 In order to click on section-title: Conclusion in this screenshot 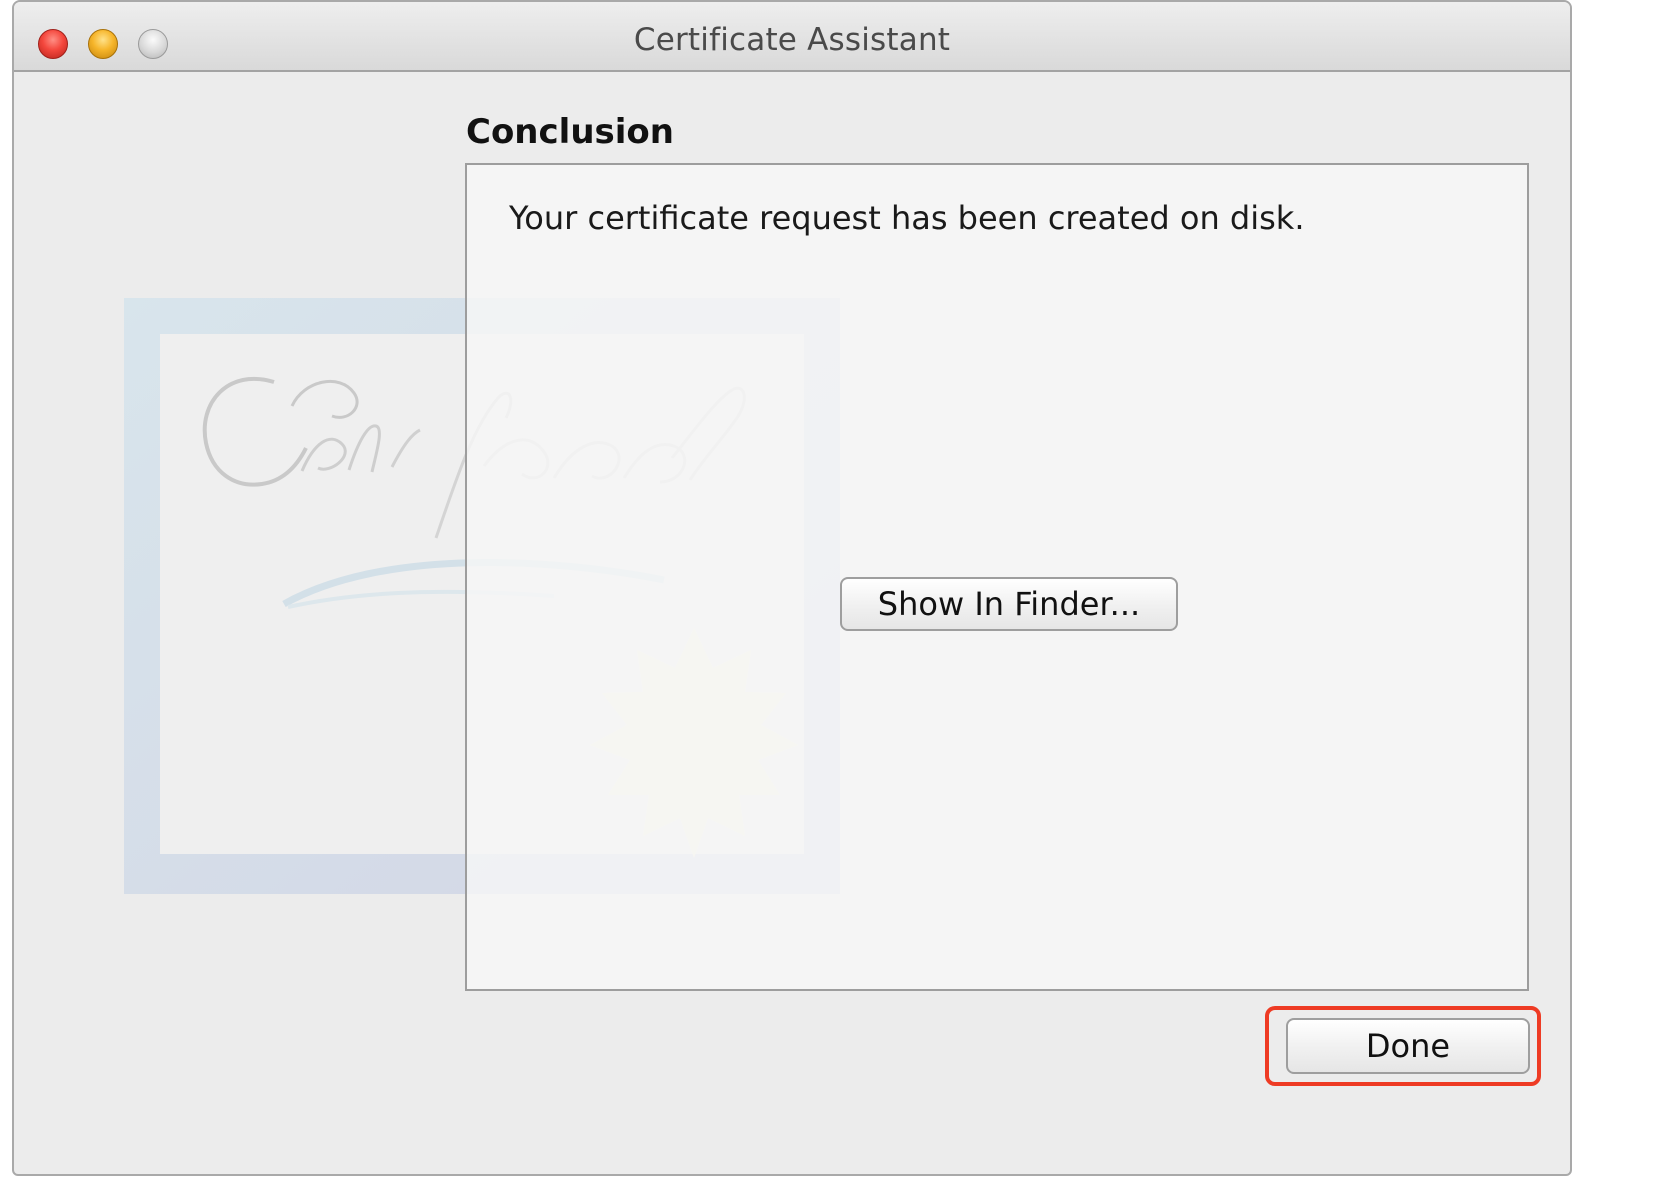, I will do `click(570, 132)`.